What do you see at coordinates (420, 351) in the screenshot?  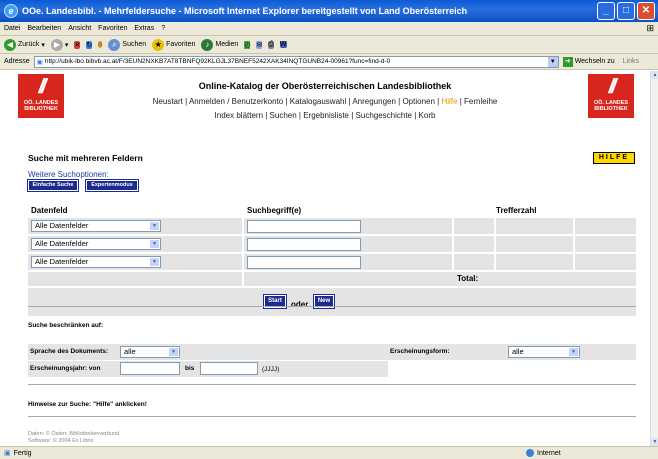 I see `form-label: Erscheinungsform:` at bounding box center [420, 351].